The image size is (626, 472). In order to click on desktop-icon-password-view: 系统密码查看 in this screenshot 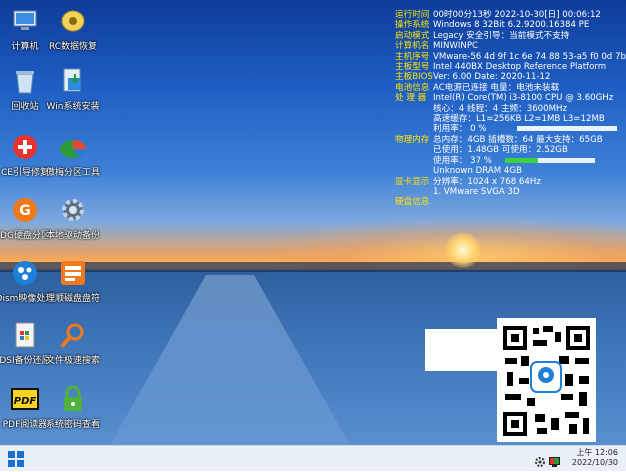, I will do `click(73, 407)`.